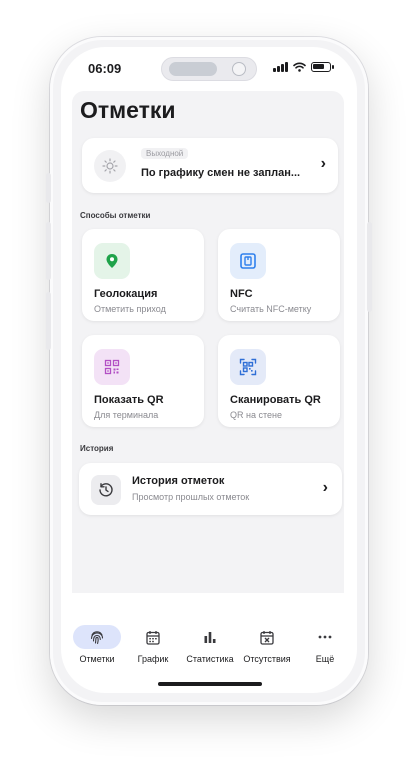 This screenshot has width=406, height=762. Describe the element at coordinates (115, 215) in the screenshot. I see `methods-section-label: Способы отметки` at that location.